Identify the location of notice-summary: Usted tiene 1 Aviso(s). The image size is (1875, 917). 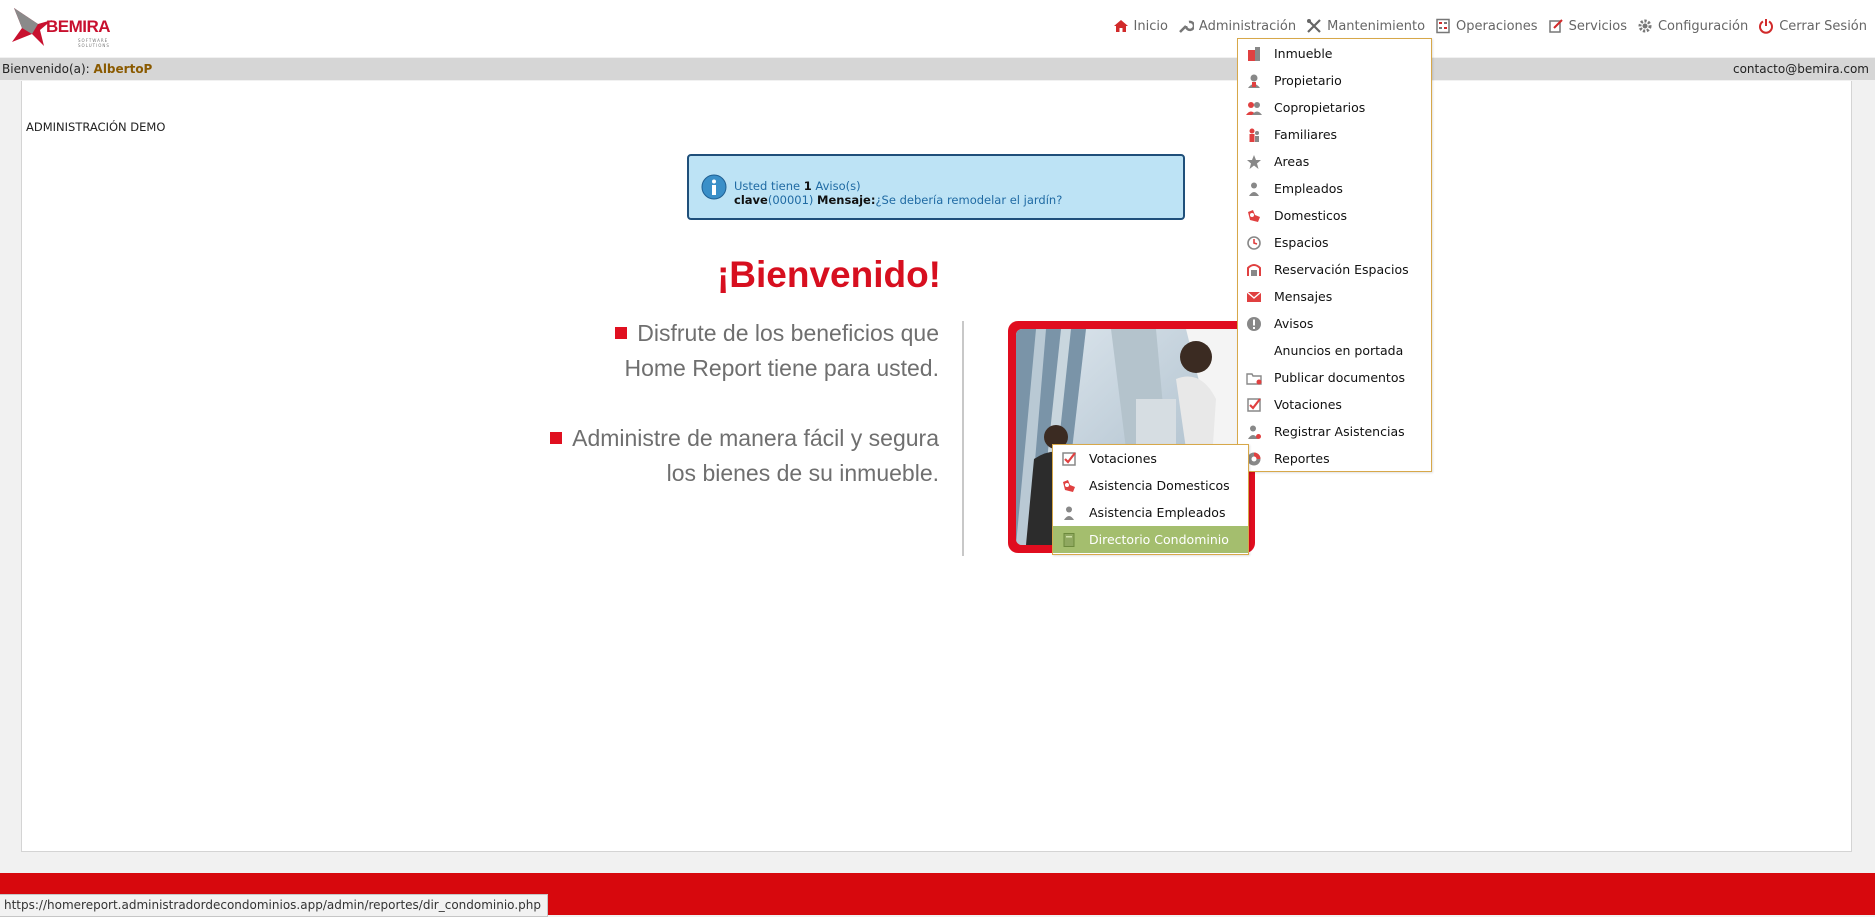
(797, 186).